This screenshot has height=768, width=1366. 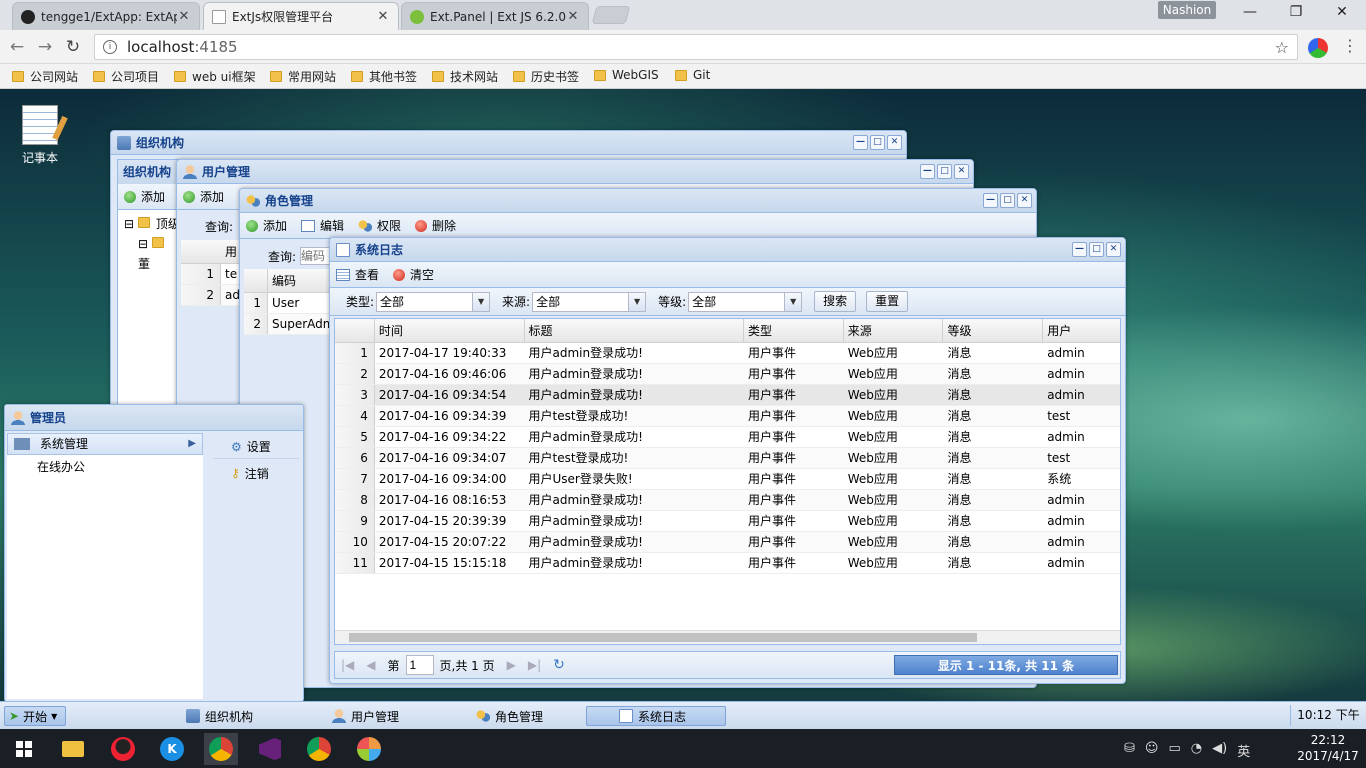 I want to click on type-filter-select: 全部 ▼, so click(x=433, y=301).